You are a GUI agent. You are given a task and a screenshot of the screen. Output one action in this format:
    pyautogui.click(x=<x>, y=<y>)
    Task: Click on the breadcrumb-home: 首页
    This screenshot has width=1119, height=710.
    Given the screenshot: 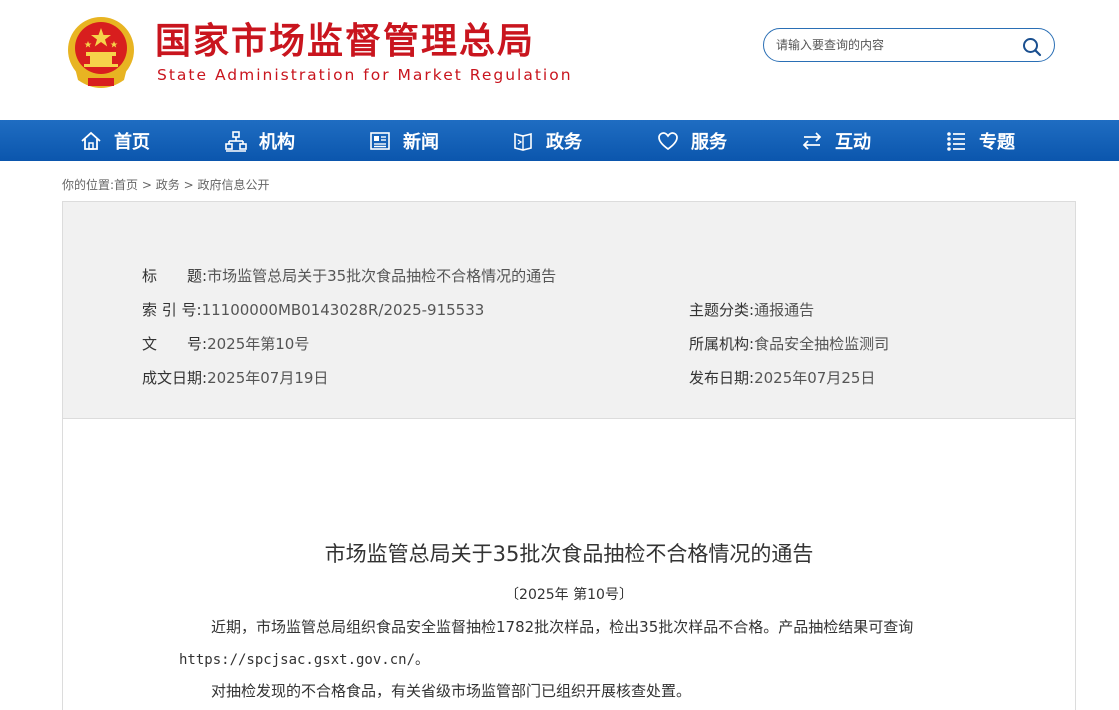 What is the action you would take?
    pyautogui.click(x=126, y=185)
    